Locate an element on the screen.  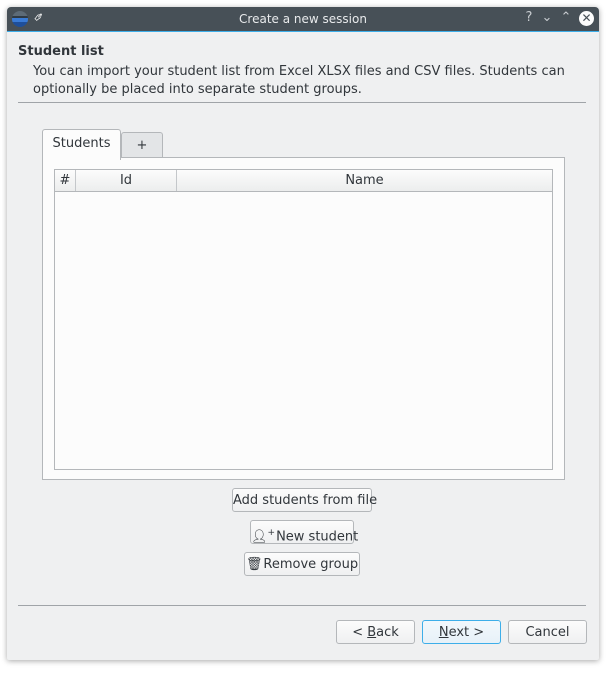
new-student-label: New student is located at coordinates (317, 537).